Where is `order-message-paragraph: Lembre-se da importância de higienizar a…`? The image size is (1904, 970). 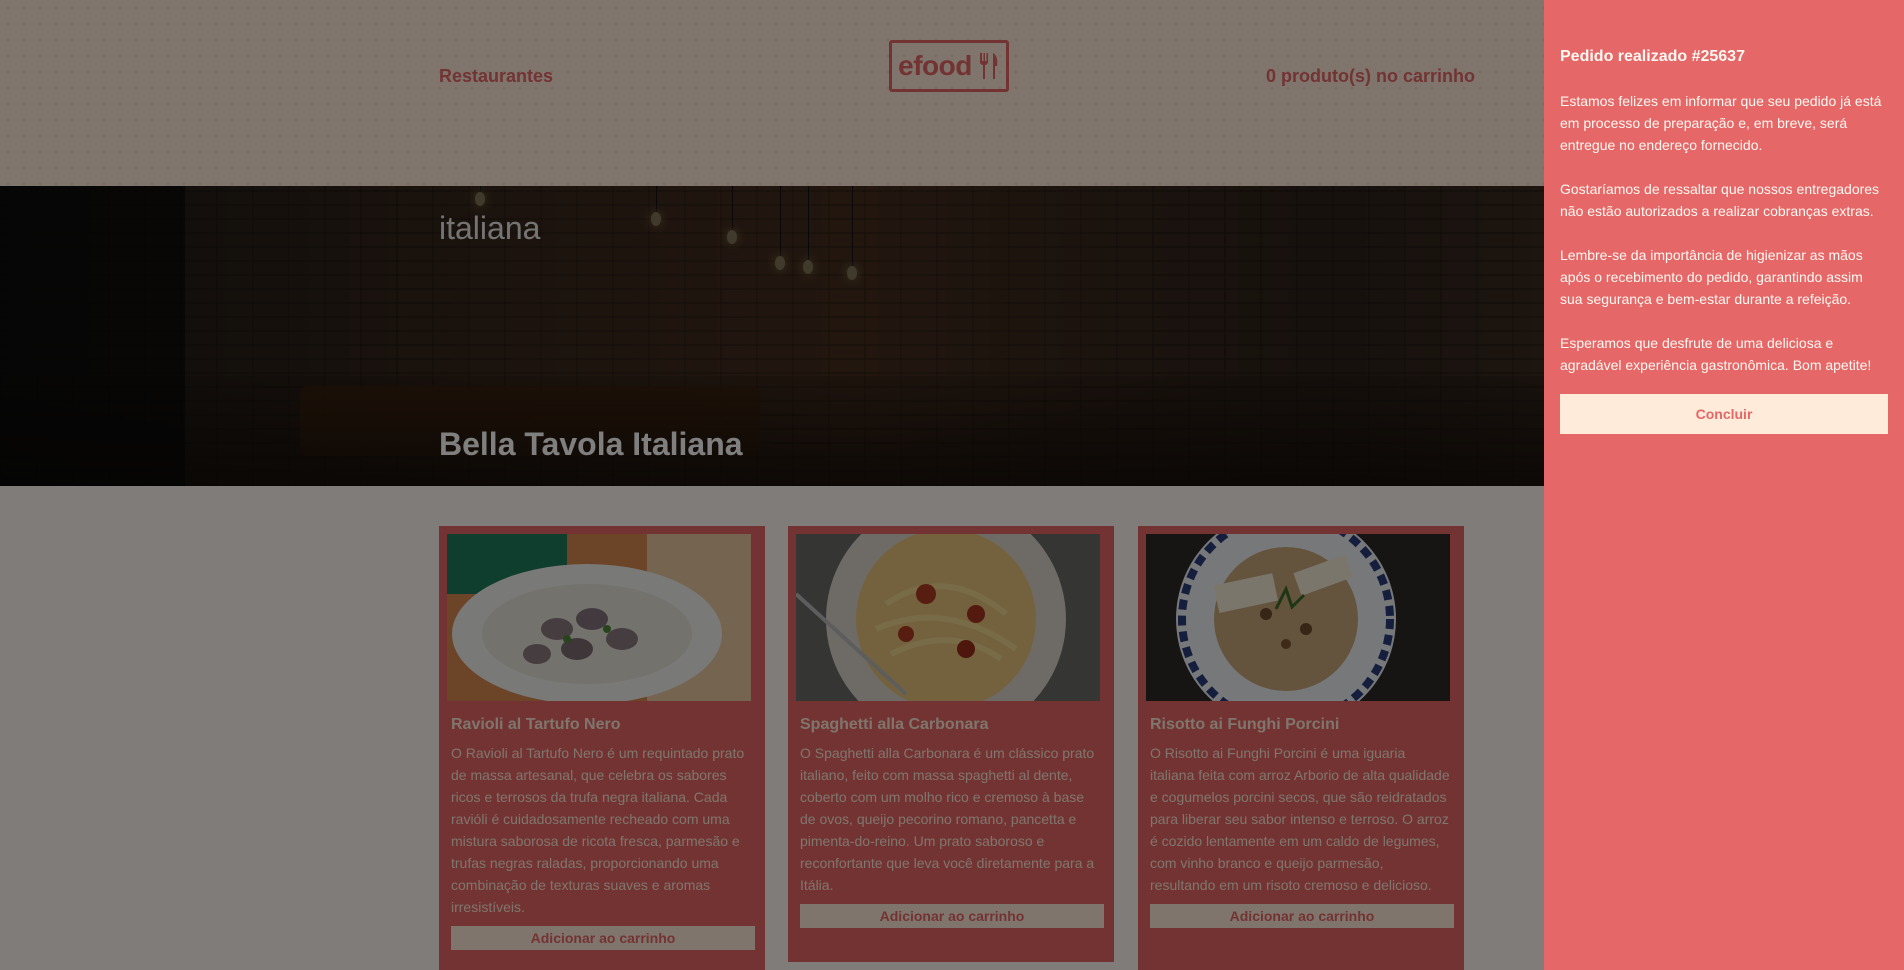
order-message-paragraph: Lembre-se da importância de higienizar a… is located at coordinates (1711, 277).